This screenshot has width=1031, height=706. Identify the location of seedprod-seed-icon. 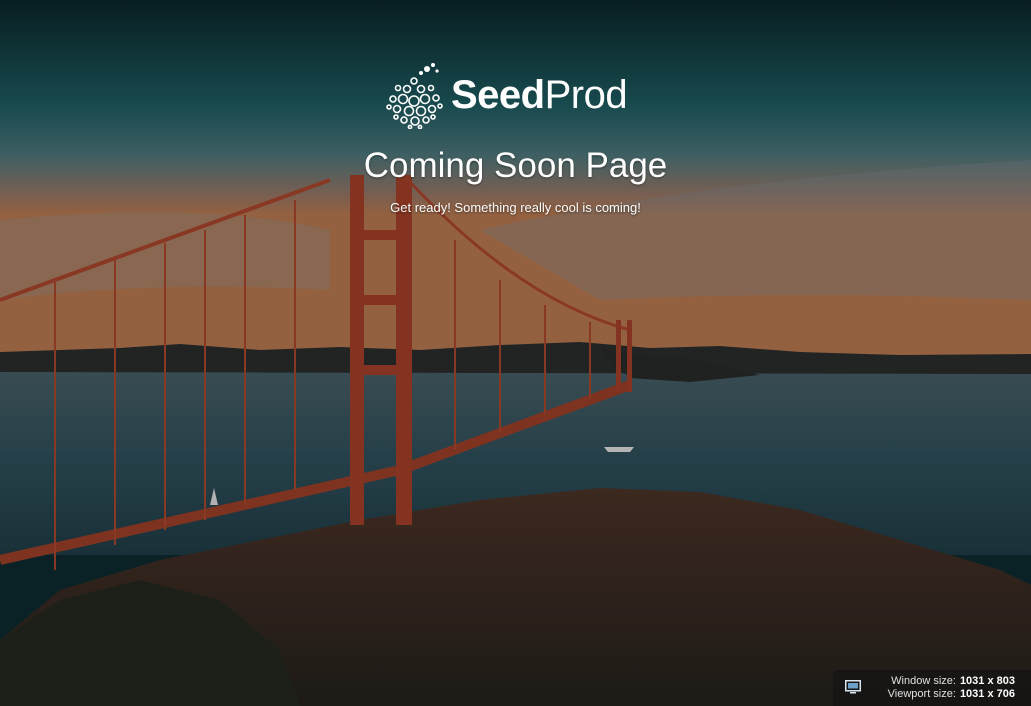
(414, 96).